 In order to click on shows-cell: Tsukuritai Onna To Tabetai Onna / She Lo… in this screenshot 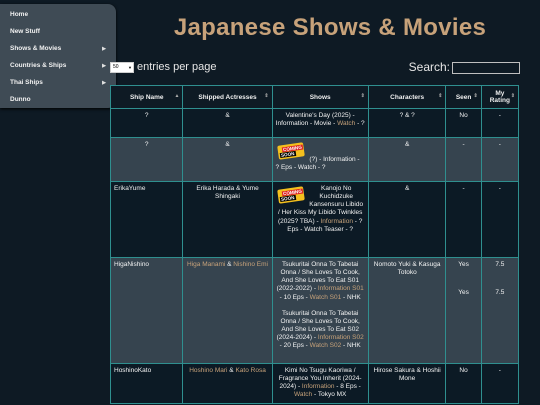, I will do `click(320, 310)`.